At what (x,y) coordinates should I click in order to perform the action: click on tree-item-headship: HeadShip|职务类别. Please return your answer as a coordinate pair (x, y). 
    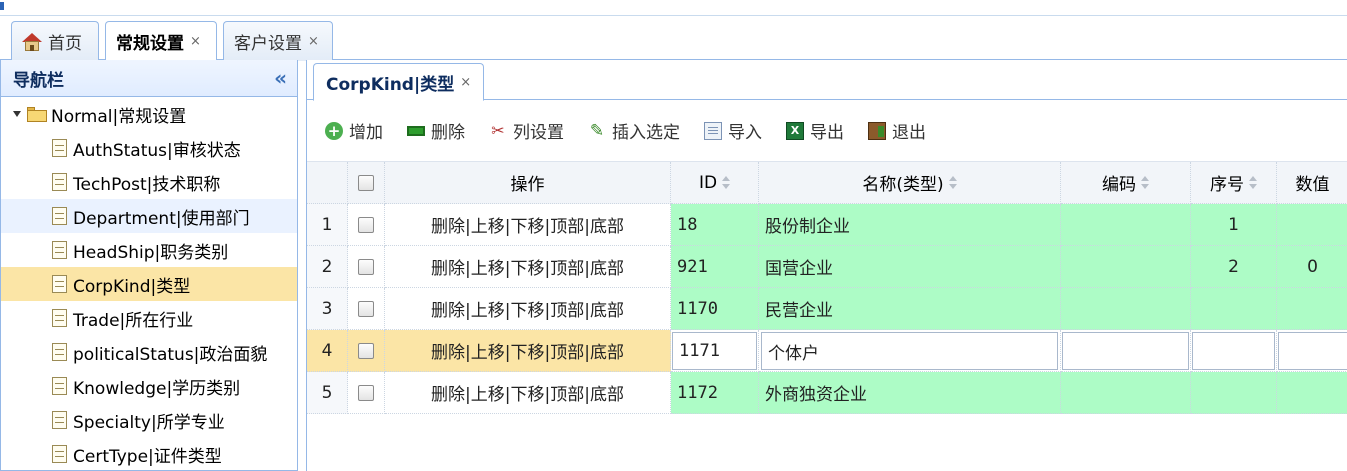
    Looking at the image, I should click on (149, 250).